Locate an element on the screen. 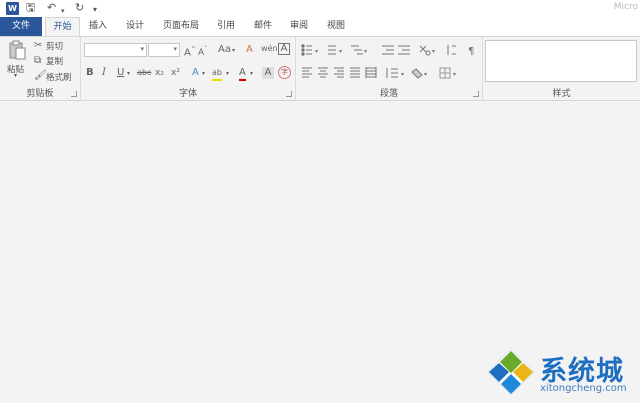  show-marks-icon: ¶ is located at coordinates (471, 51).